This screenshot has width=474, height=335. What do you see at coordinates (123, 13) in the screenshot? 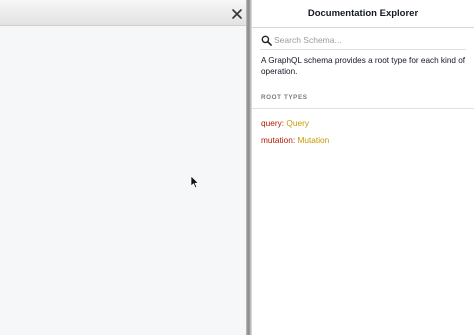
I see `results-toolbar` at bounding box center [123, 13].